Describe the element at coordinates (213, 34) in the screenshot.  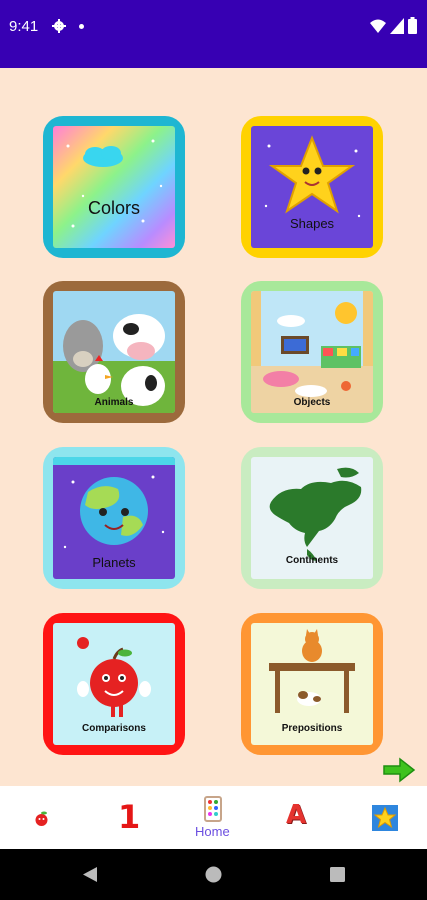
I see `status-bar: 9:41` at that location.